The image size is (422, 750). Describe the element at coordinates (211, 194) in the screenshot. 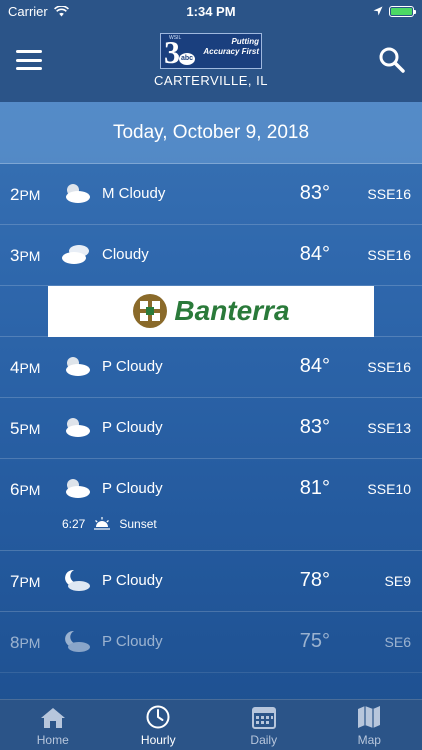

I see `hour-row: 2PM M Cloudy 83° SSE16` at that location.